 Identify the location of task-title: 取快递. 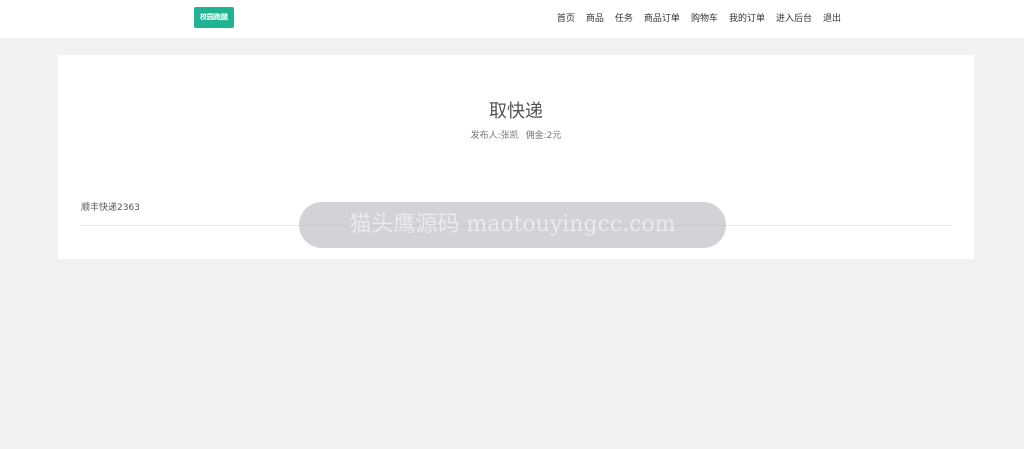
(516, 111).